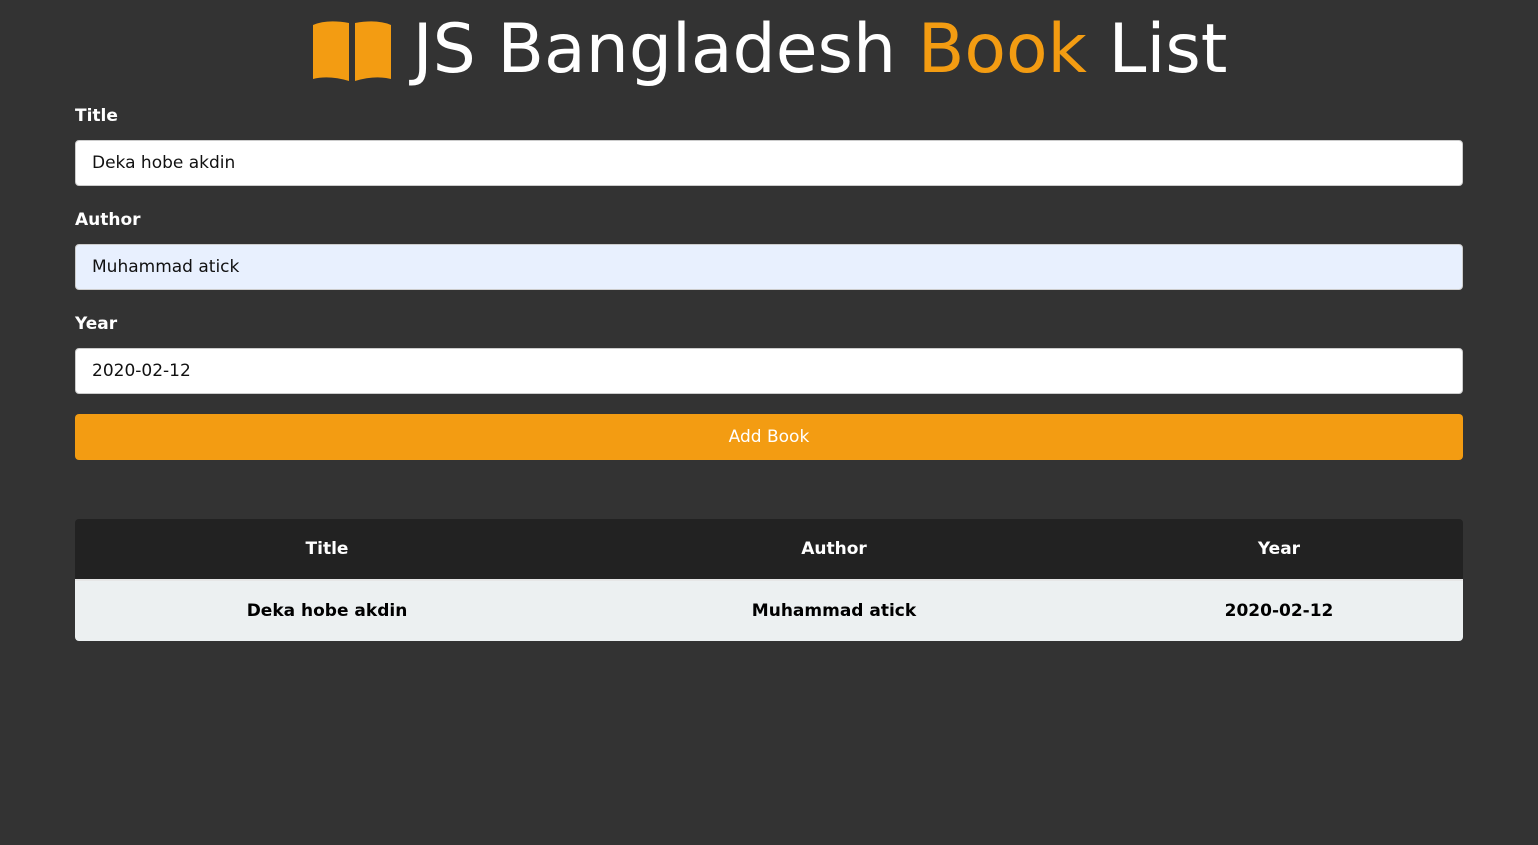 The width and height of the screenshot is (1538, 845). I want to click on year-label: Year, so click(96, 324).